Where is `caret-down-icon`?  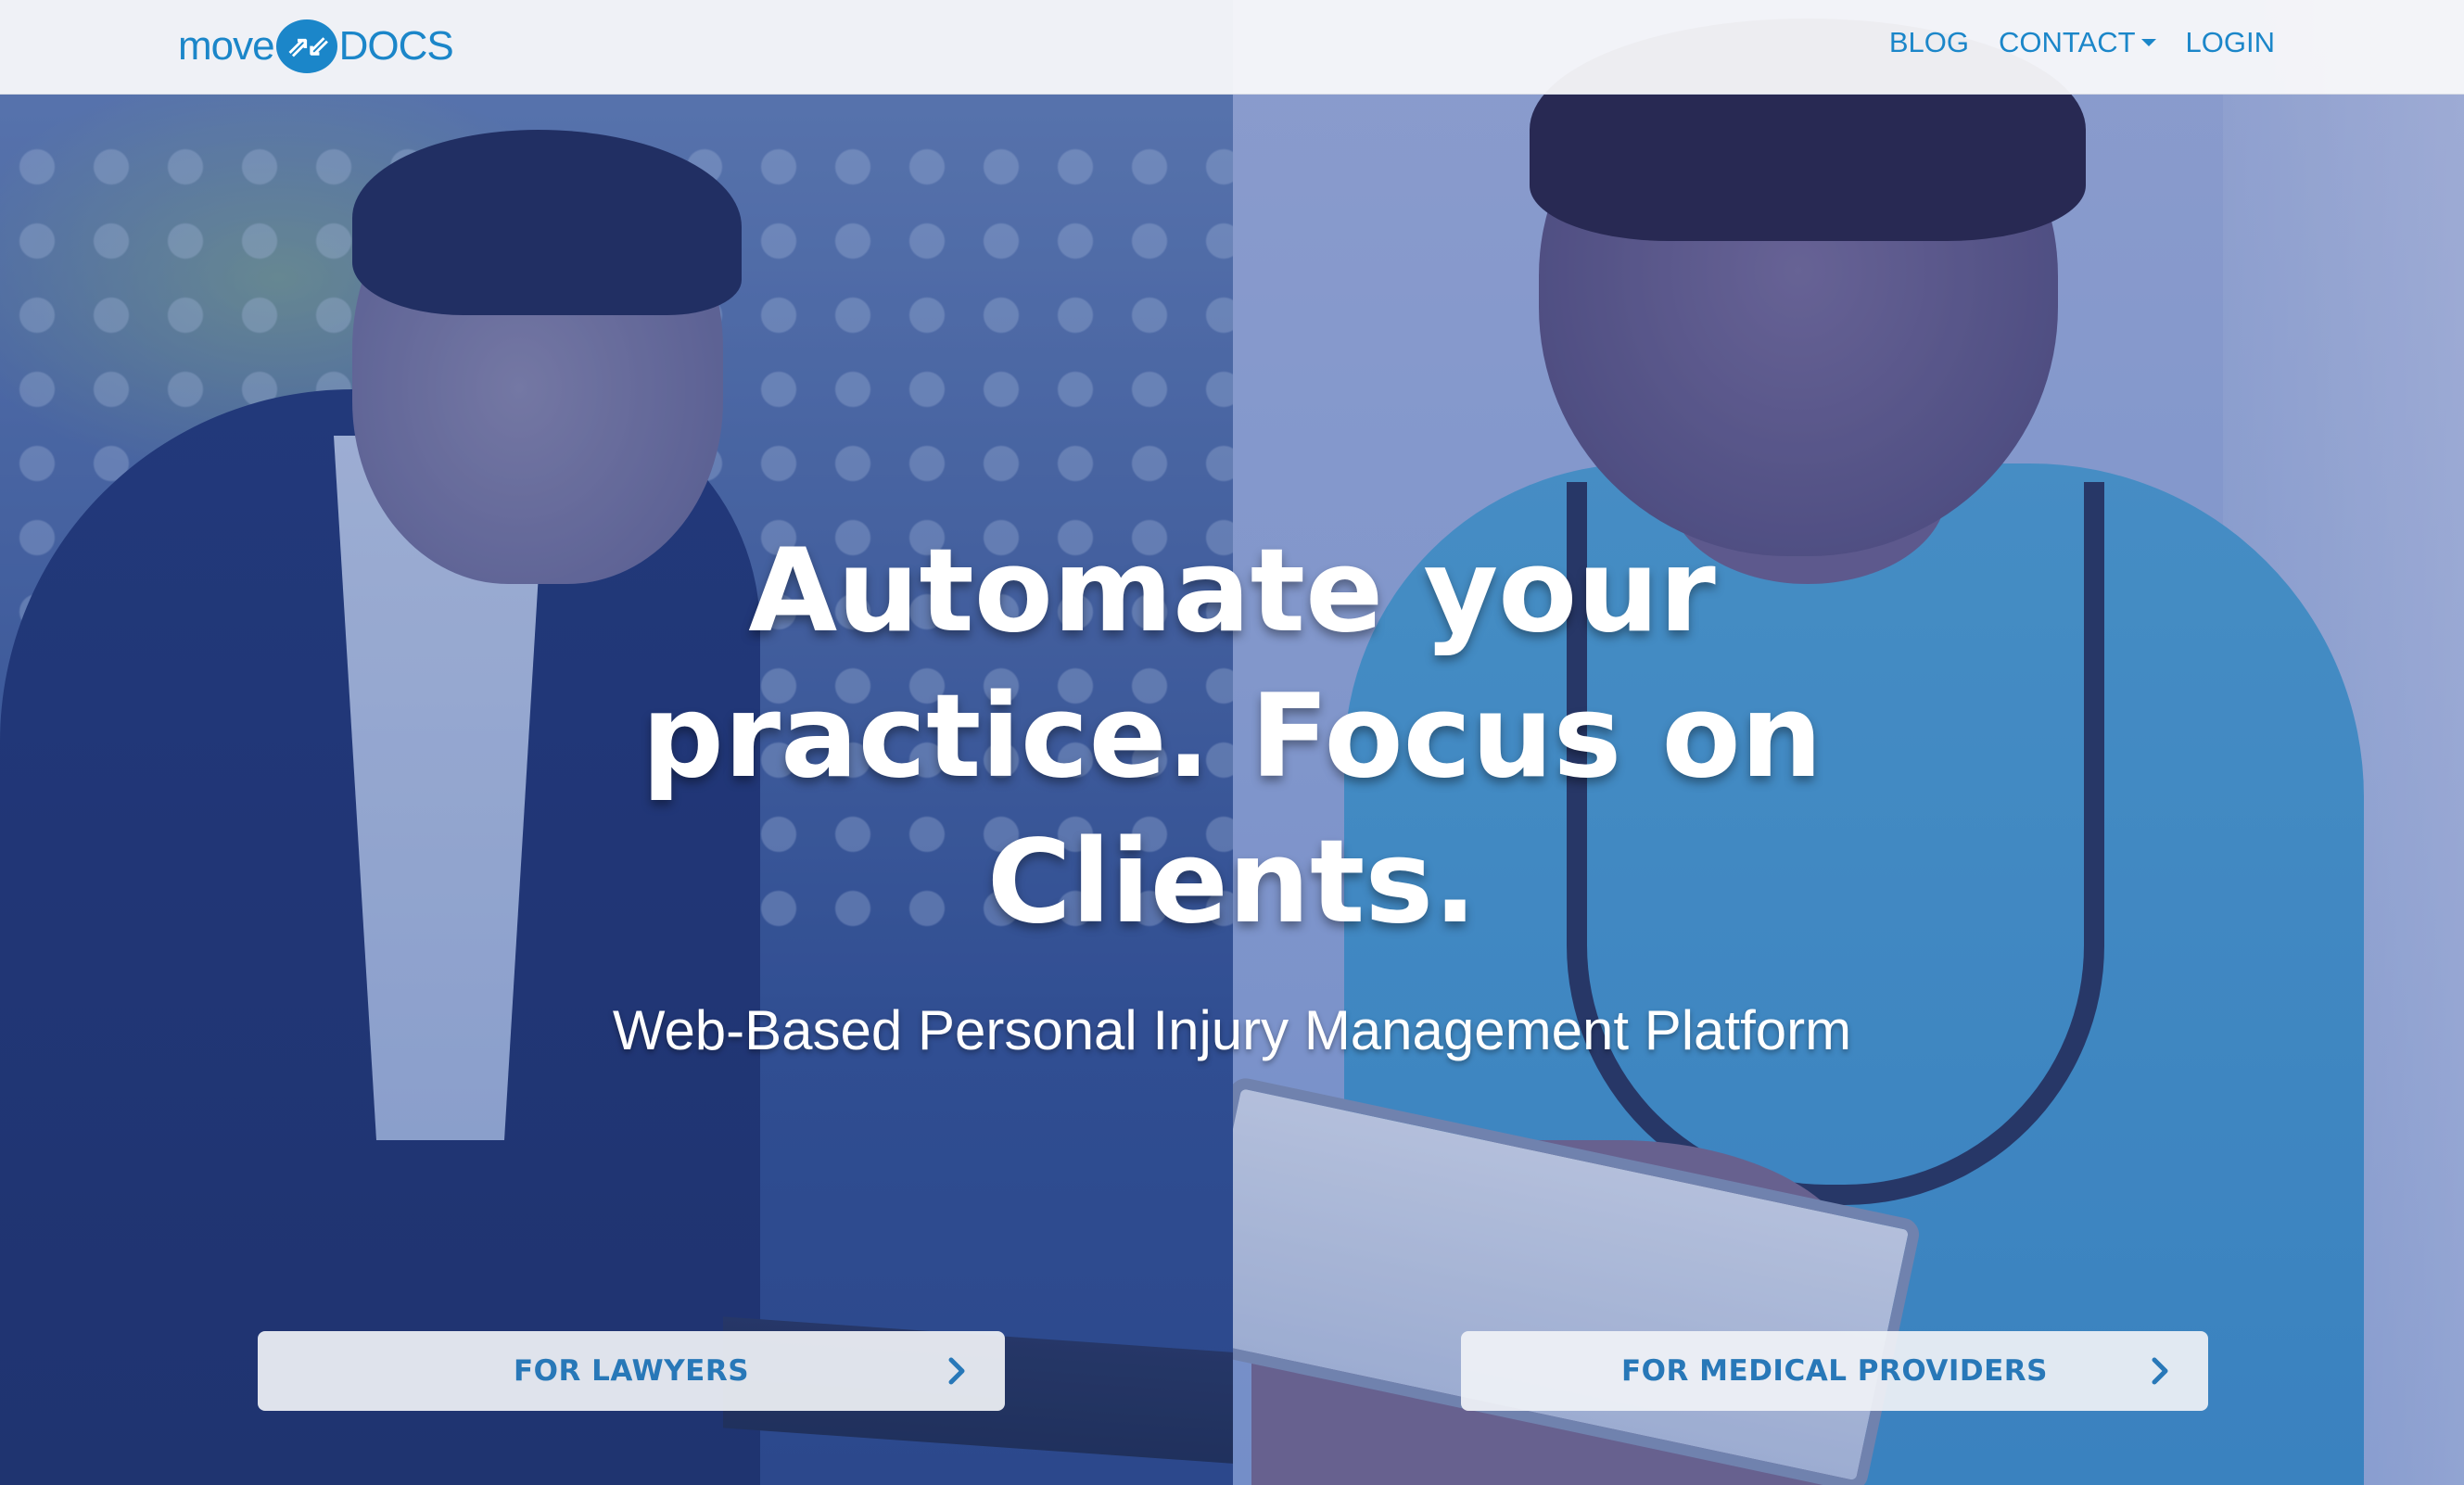 caret-down-icon is located at coordinates (2148, 43).